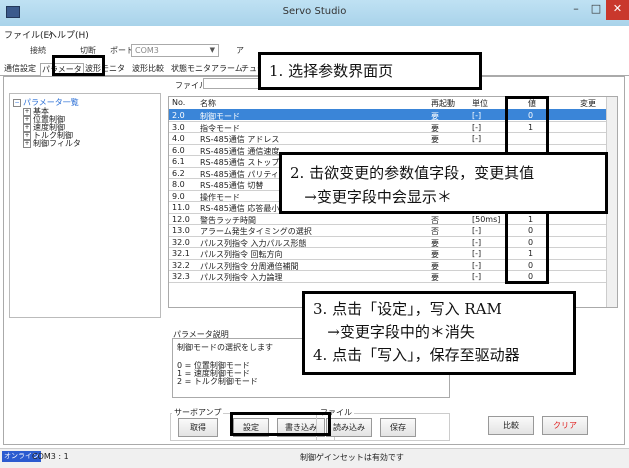  I want to click on table-cell: パルス列指令 入力パルス形態, so click(253, 243).